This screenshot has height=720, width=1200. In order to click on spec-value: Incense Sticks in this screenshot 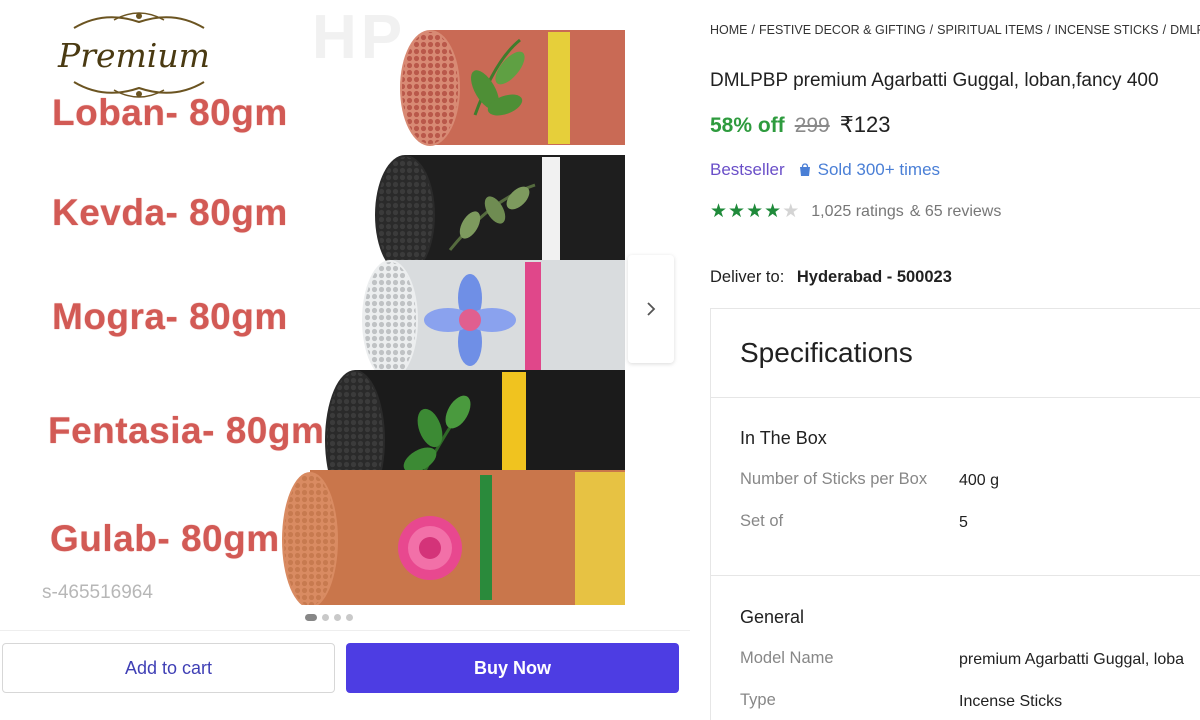, I will do `click(1011, 701)`.